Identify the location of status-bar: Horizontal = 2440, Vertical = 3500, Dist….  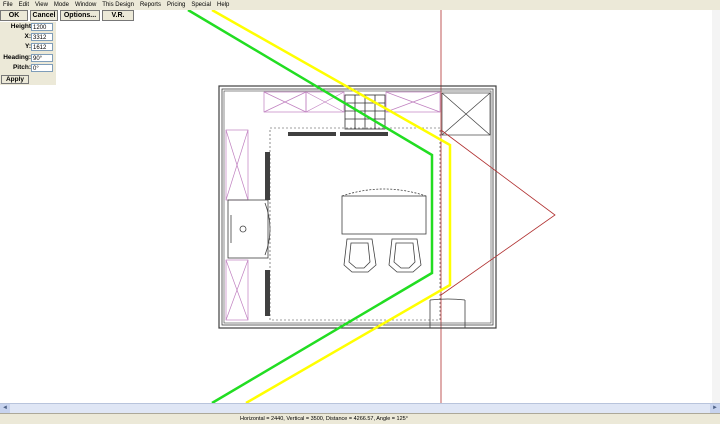
(360, 418).